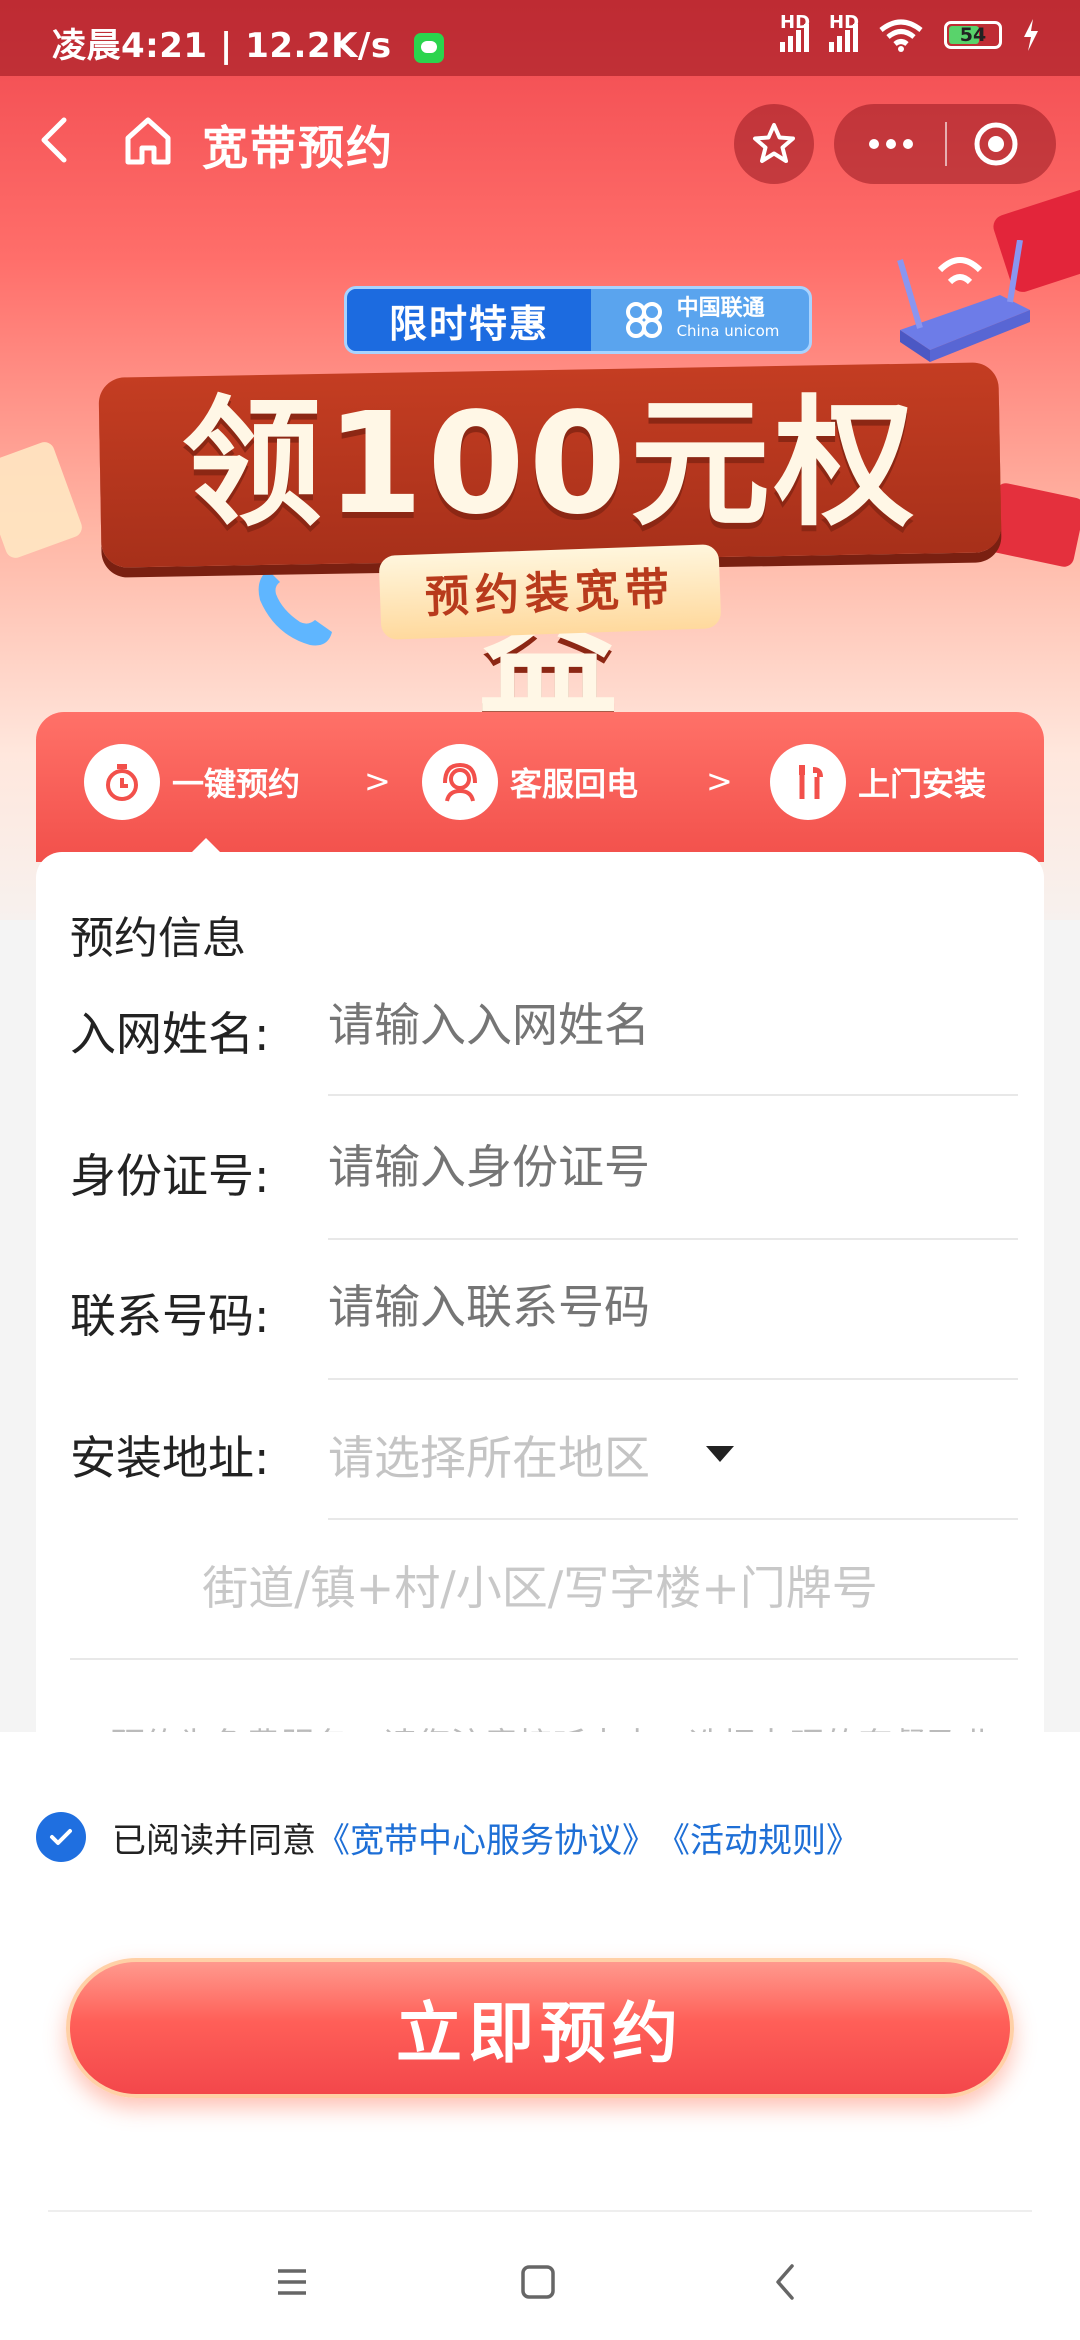 This screenshot has width=1080, height=2340. Describe the element at coordinates (643, 320) in the screenshot. I see `unicom-knot-icon` at that location.